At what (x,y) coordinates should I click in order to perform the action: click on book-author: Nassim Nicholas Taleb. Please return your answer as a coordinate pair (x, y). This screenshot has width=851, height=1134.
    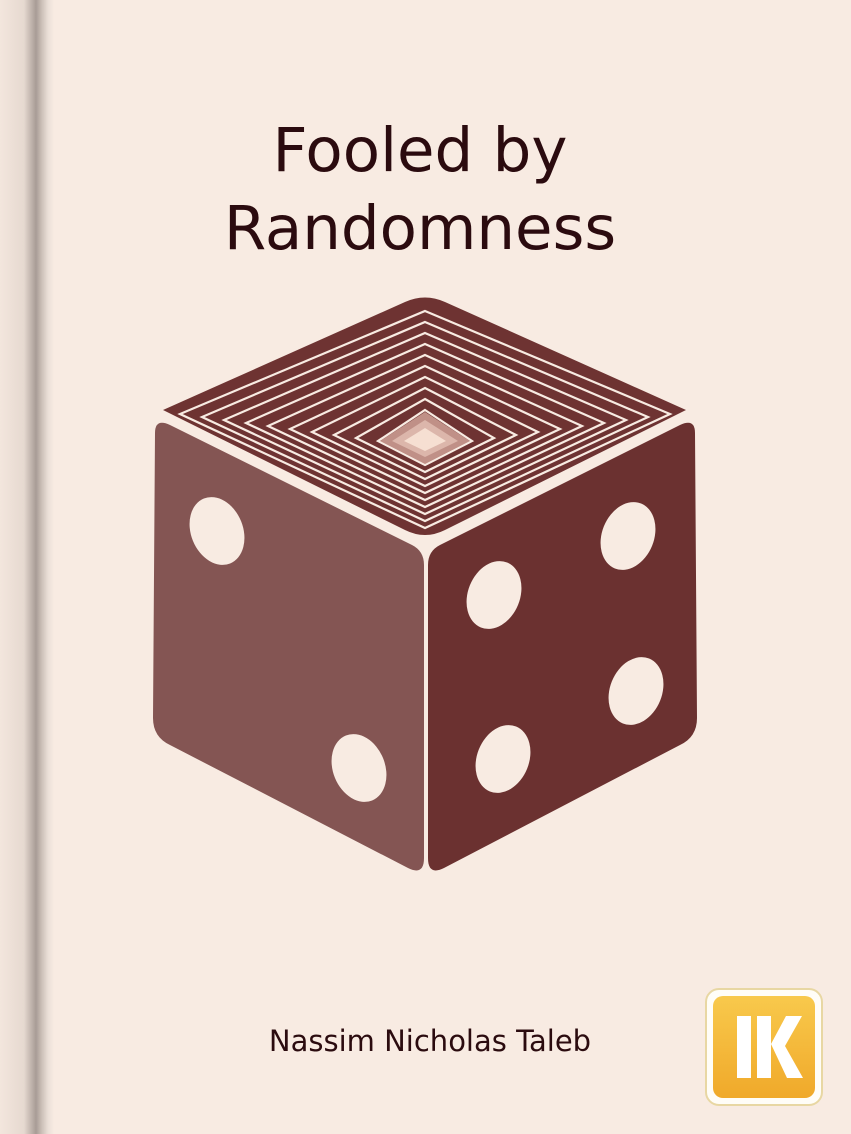
    Looking at the image, I should click on (430, 1041).